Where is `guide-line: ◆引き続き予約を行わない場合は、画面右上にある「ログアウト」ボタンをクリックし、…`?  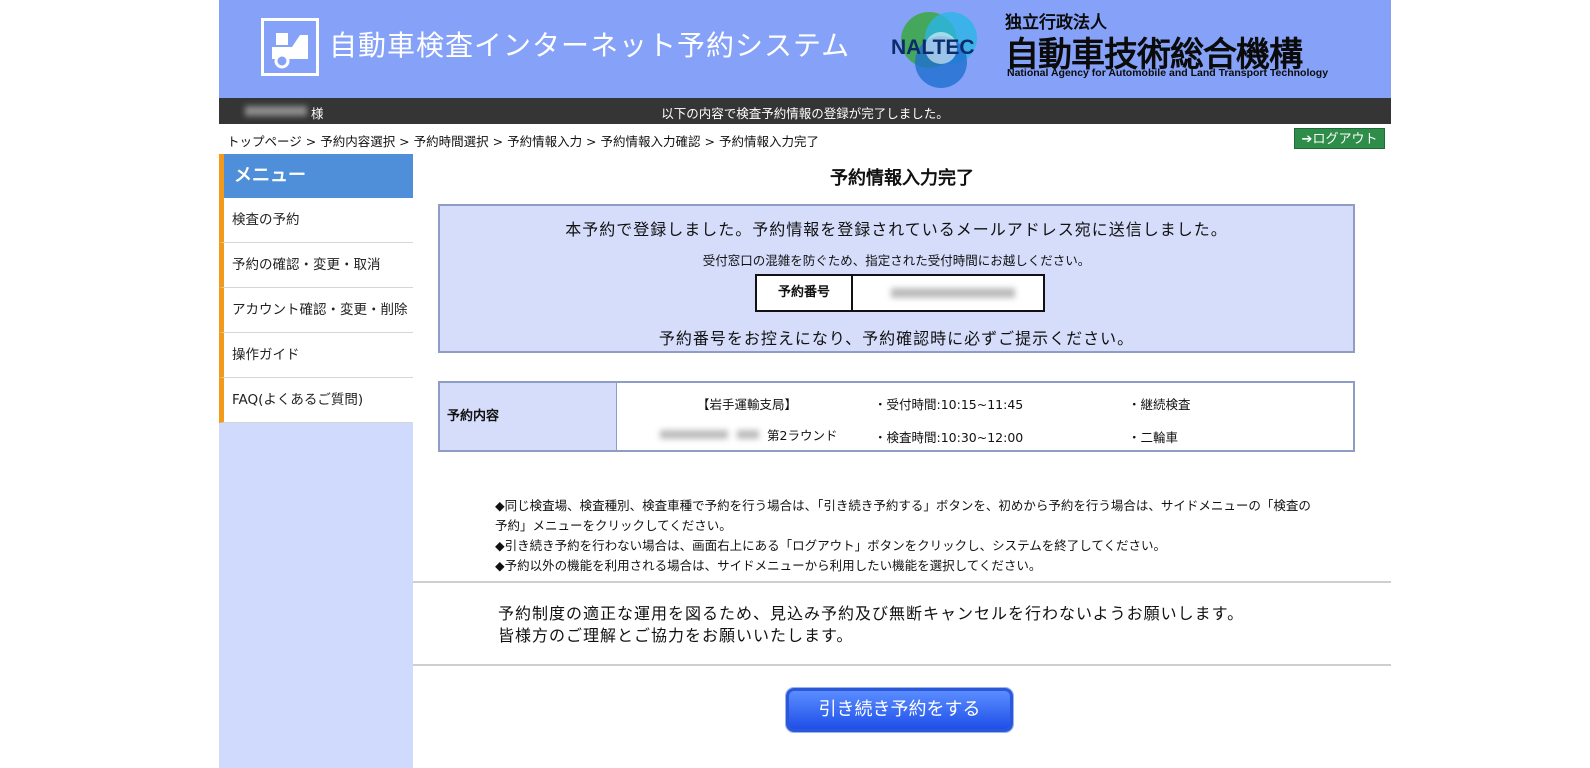
guide-line: ◆引き続き予約を行わない場合は、画面右上にある「ログアウト」ボタンをクリックし、… is located at coordinates (830, 545).